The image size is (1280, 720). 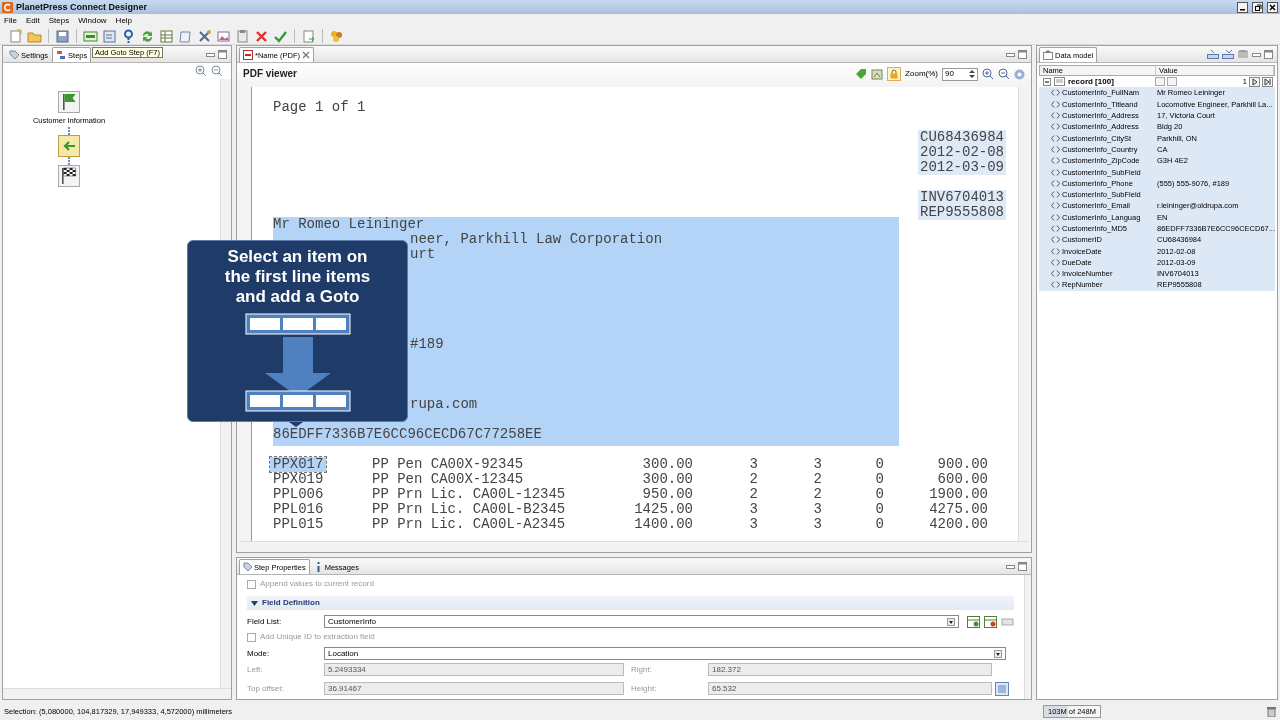 What do you see at coordinates (962, 197) in the screenshot?
I see `document-text: INV6704013` at bounding box center [962, 197].